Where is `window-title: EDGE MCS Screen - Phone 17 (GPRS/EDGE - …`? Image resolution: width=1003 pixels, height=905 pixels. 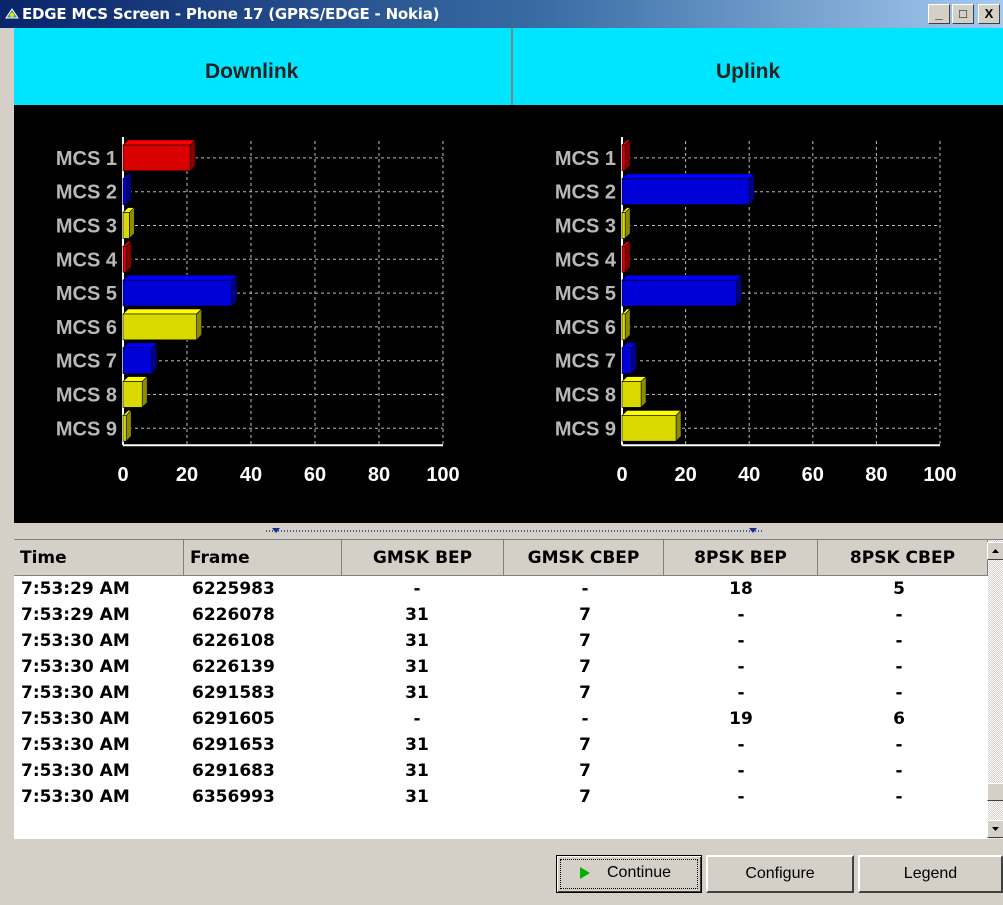
window-title: EDGE MCS Screen - Phone 17 (GPRS/EDGE - … is located at coordinates (231, 14).